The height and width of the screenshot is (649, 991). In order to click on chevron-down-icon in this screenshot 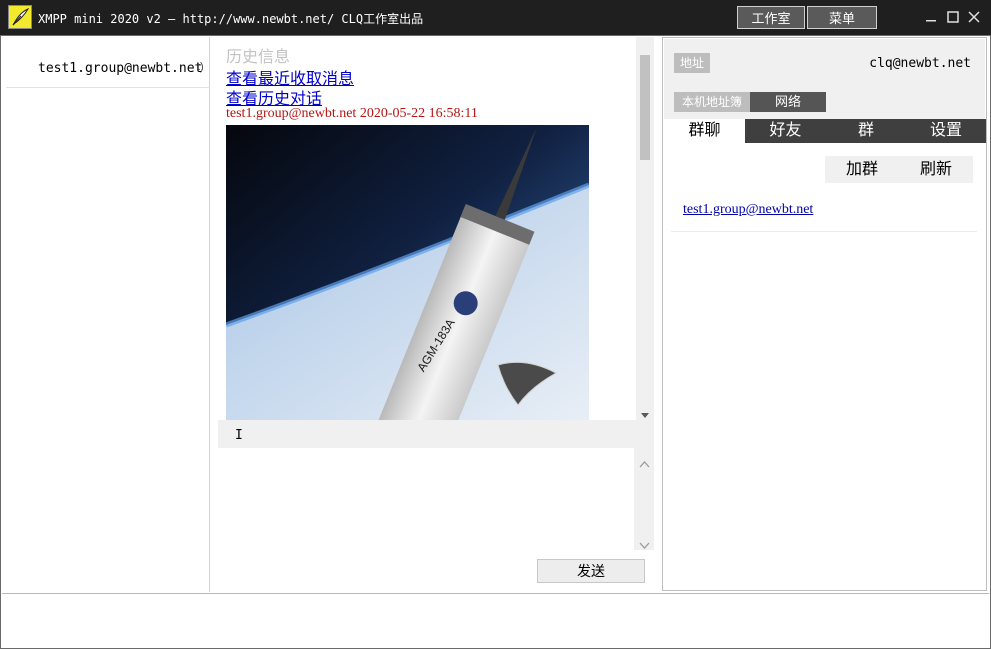, I will do `click(644, 545)`.